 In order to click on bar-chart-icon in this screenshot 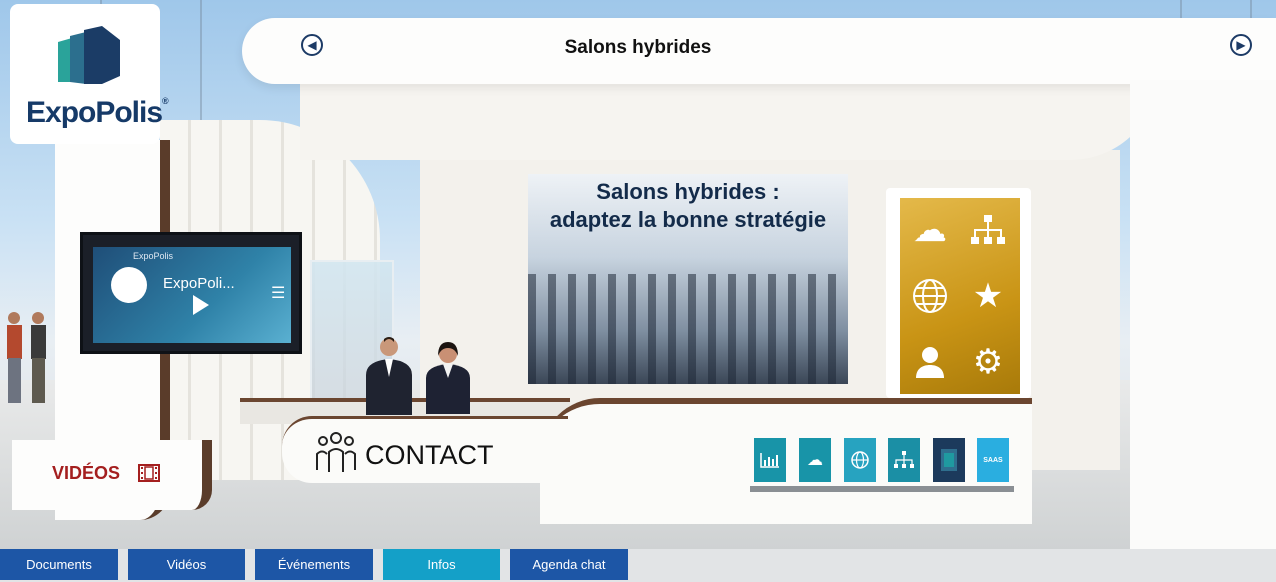, I will do `click(770, 460)`.